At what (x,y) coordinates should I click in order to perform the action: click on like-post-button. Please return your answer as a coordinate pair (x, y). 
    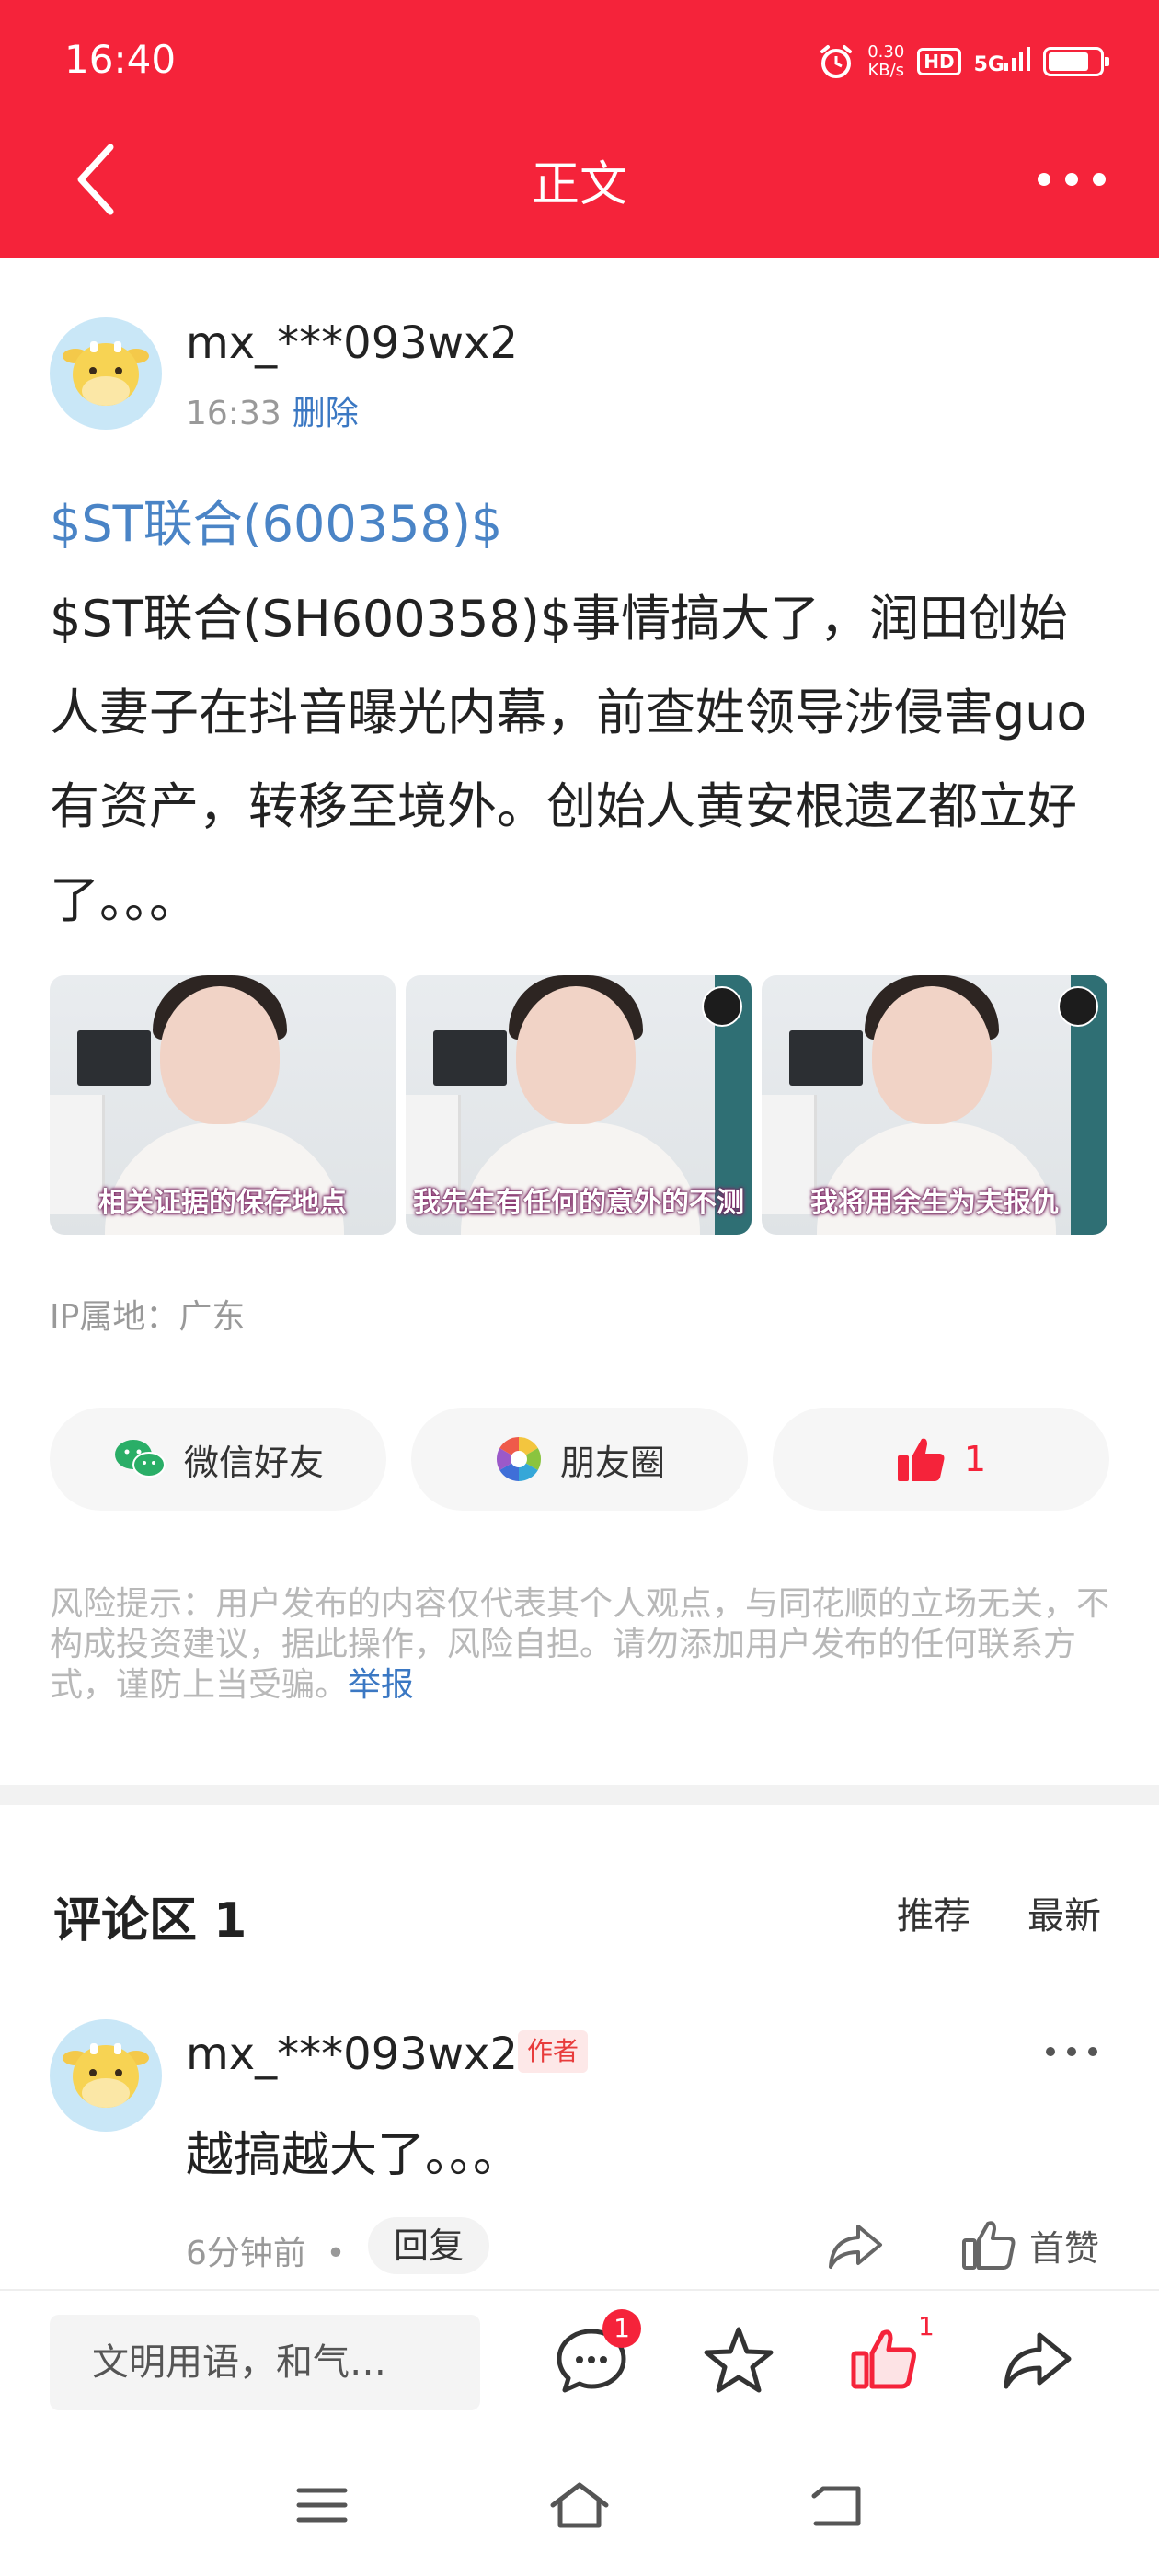
    Looking at the image, I should click on (885, 2359).